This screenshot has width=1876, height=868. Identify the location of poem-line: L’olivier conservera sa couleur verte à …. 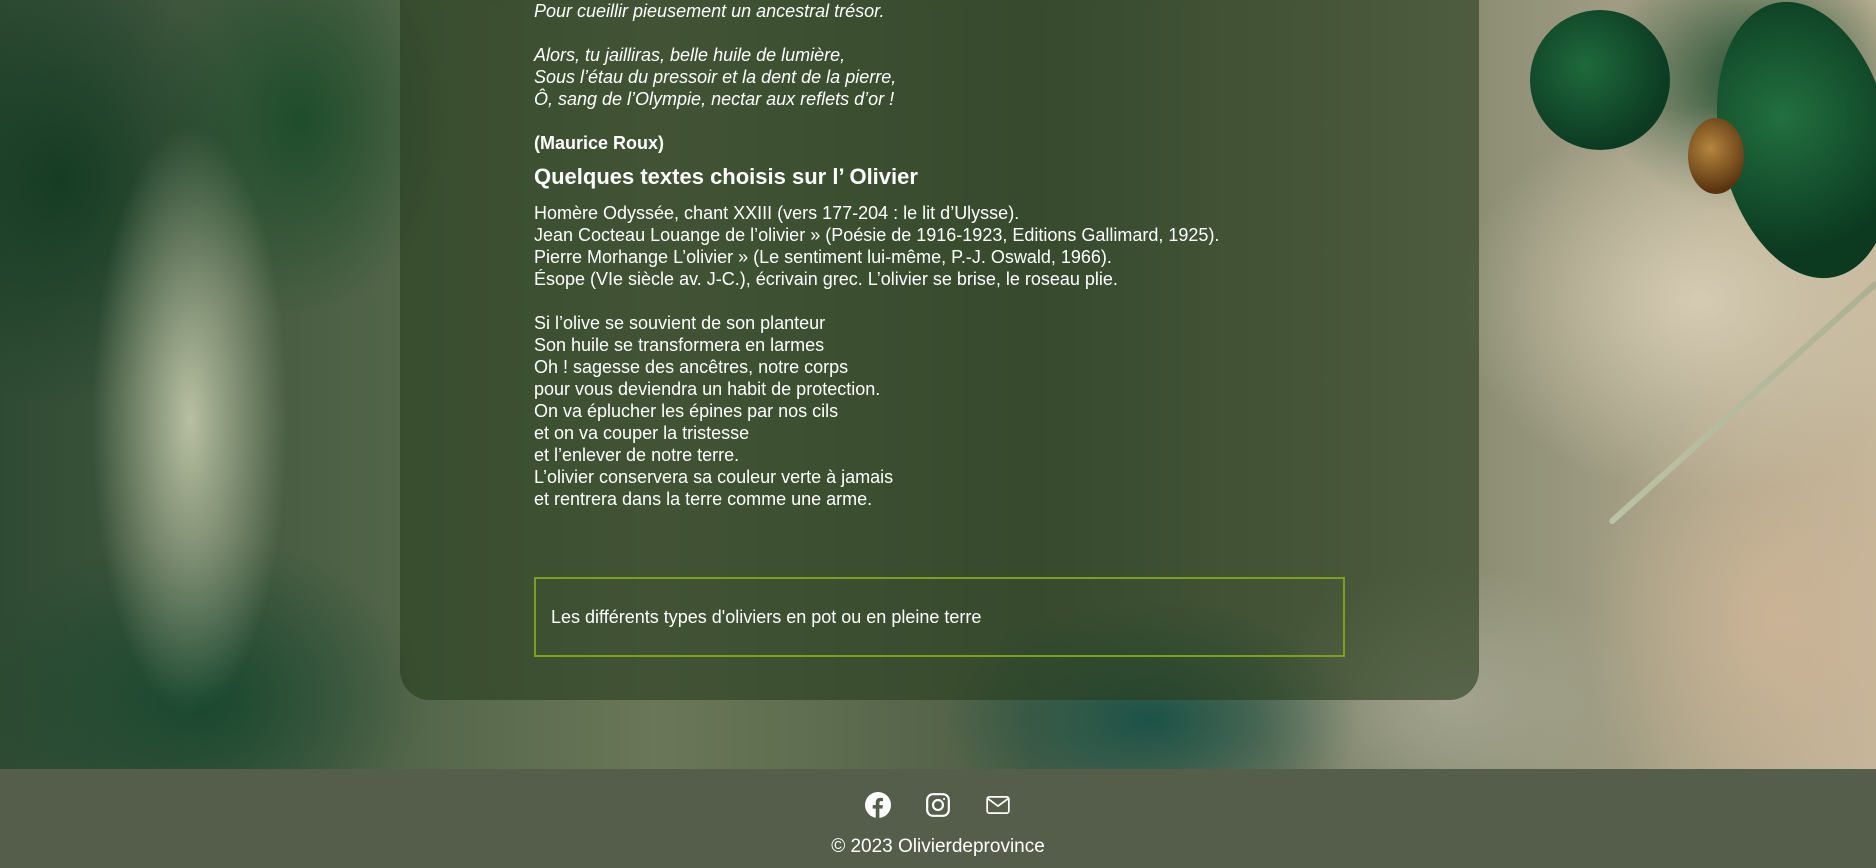
(714, 477).